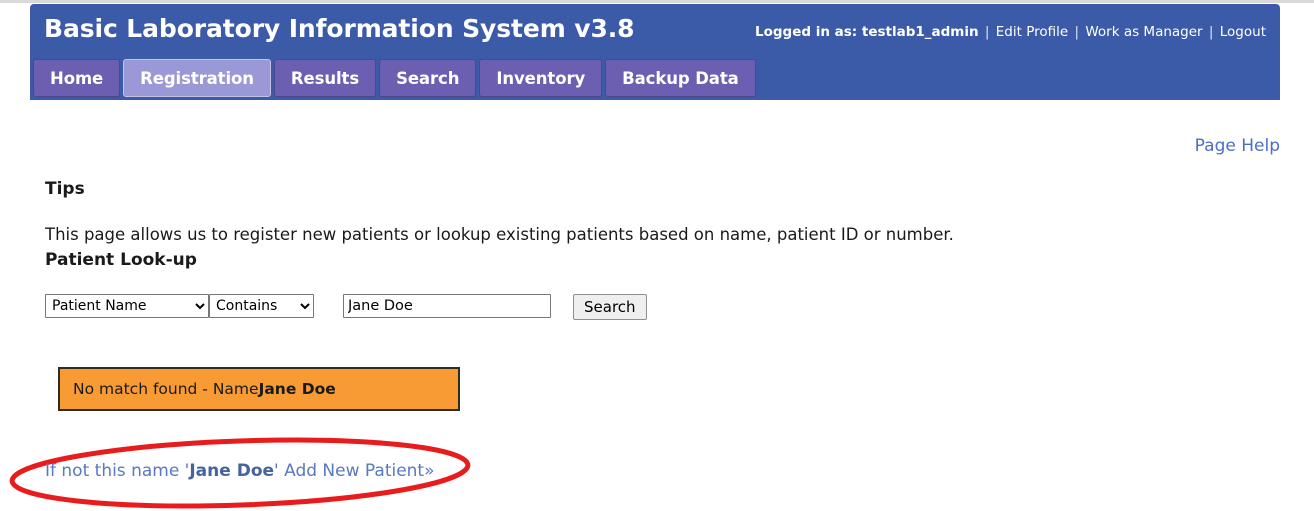 Image resolution: width=1314 pixels, height=511 pixels. Describe the element at coordinates (166, 389) in the screenshot. I see `no-match-alert-prefix: No match found - Name` at that location.